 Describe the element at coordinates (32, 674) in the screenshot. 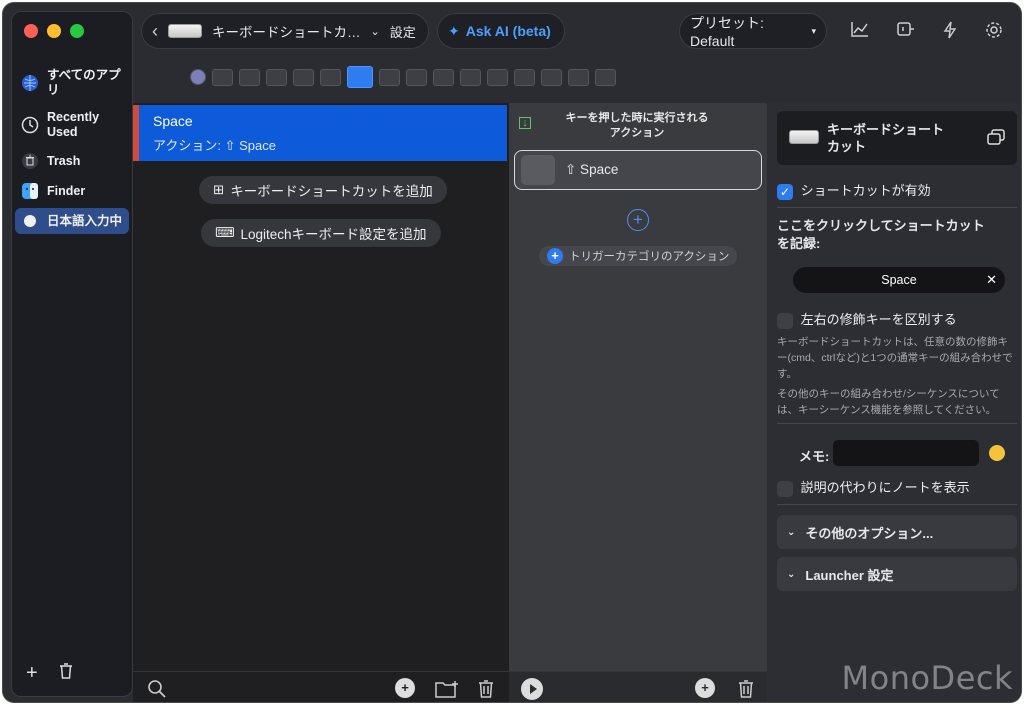

I see `add-app-button: +` at that location.